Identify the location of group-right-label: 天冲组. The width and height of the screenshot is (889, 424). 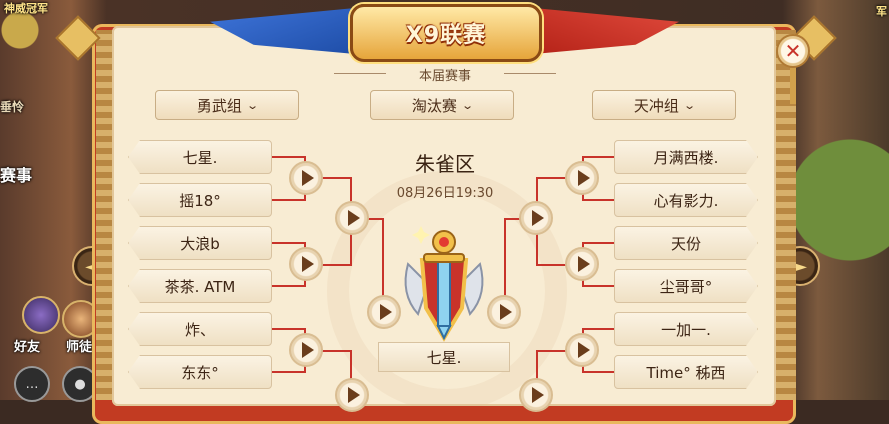
(656, 105).